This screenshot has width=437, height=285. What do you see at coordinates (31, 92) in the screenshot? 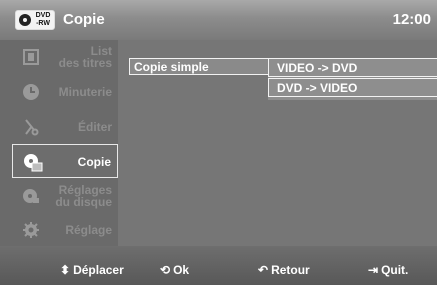
I see `clock-icon` at bounding box center [31, 92].